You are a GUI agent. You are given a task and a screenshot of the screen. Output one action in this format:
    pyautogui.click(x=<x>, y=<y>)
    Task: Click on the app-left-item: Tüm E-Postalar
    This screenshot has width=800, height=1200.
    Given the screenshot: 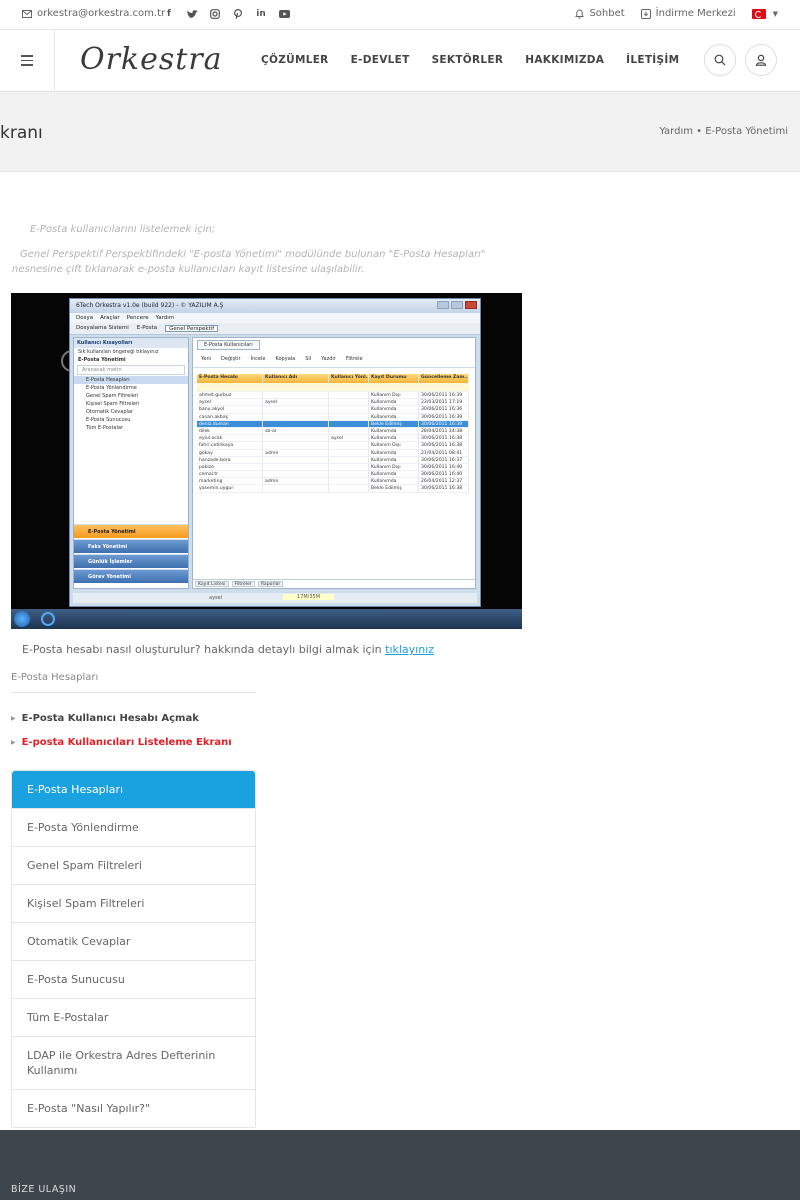 What is the action you would take?
    pyautogui.click(x=104, y=428)
    